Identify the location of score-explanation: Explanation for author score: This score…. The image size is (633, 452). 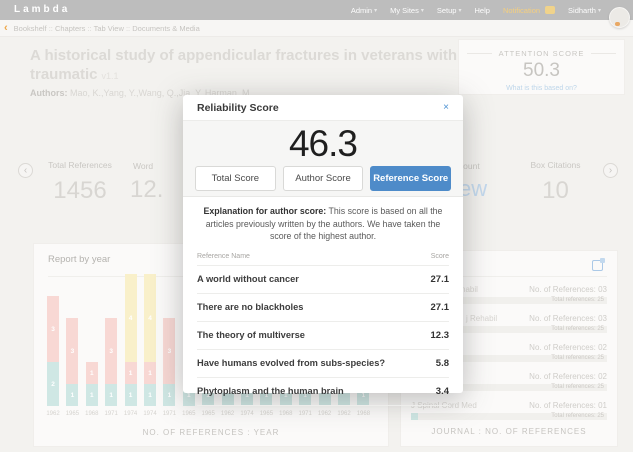
(323, 224).